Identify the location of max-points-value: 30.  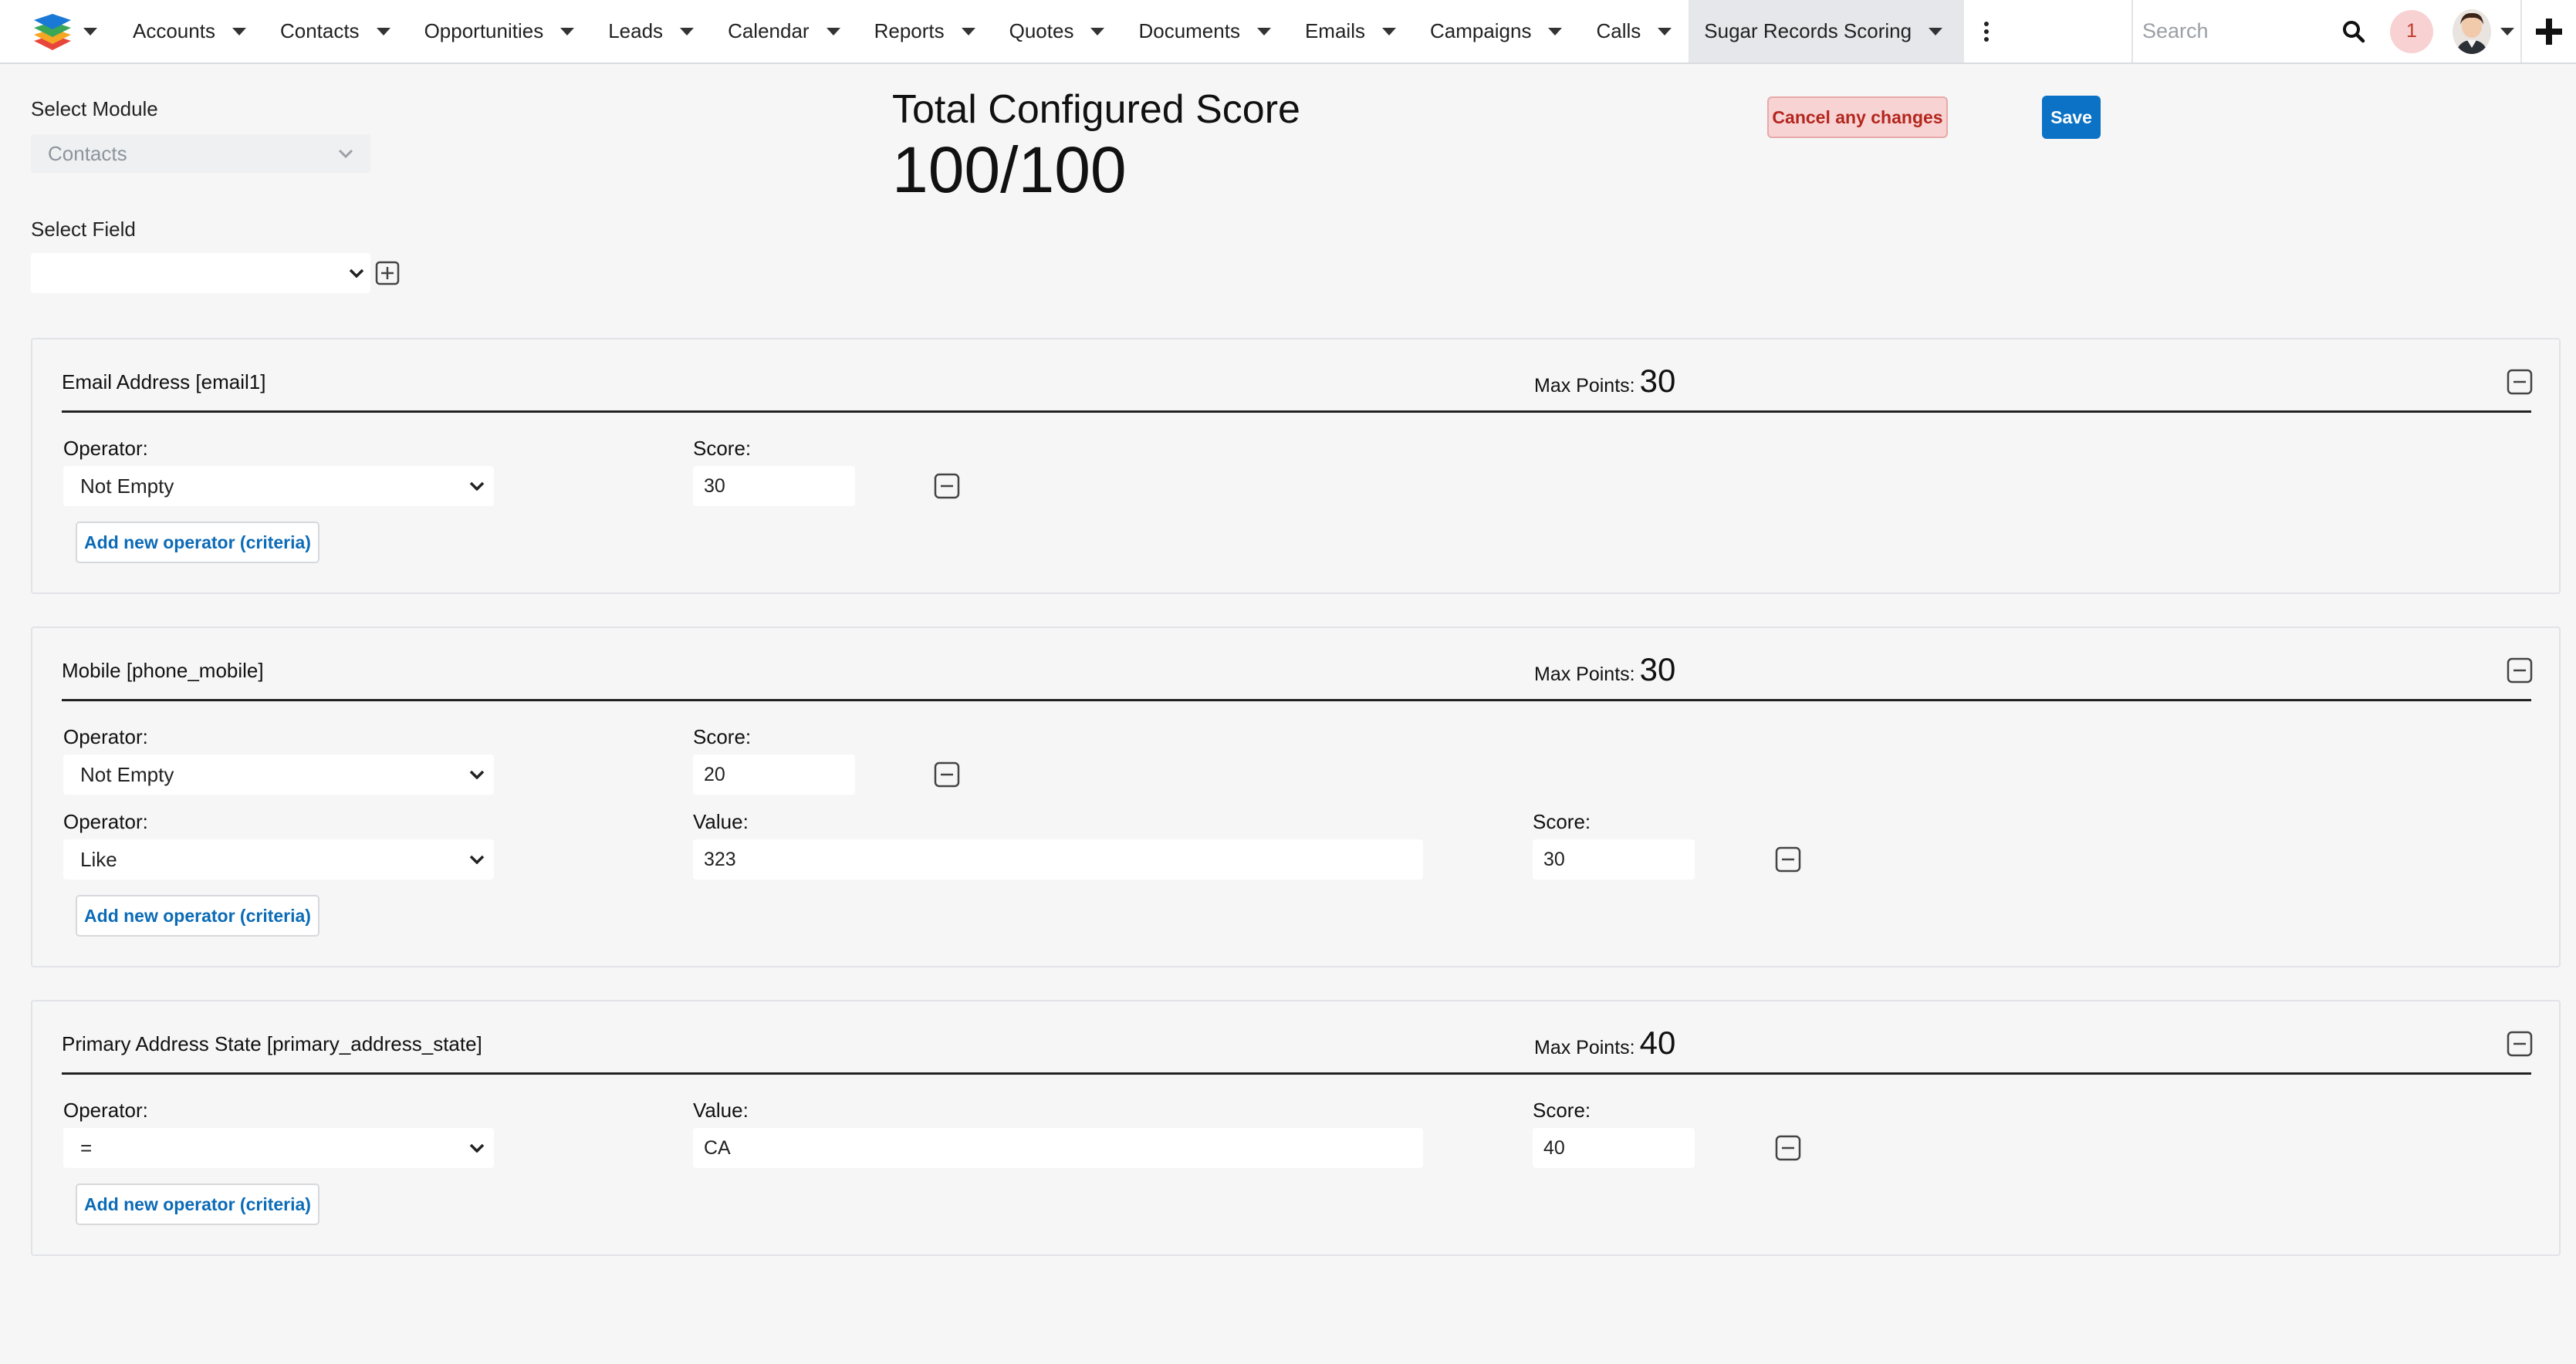
(1657, 381).